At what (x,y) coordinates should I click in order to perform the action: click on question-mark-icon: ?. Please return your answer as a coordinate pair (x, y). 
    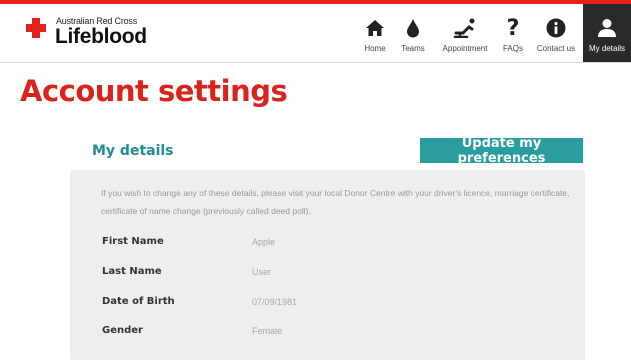
    Looking at the image, I should click on (513, 28).